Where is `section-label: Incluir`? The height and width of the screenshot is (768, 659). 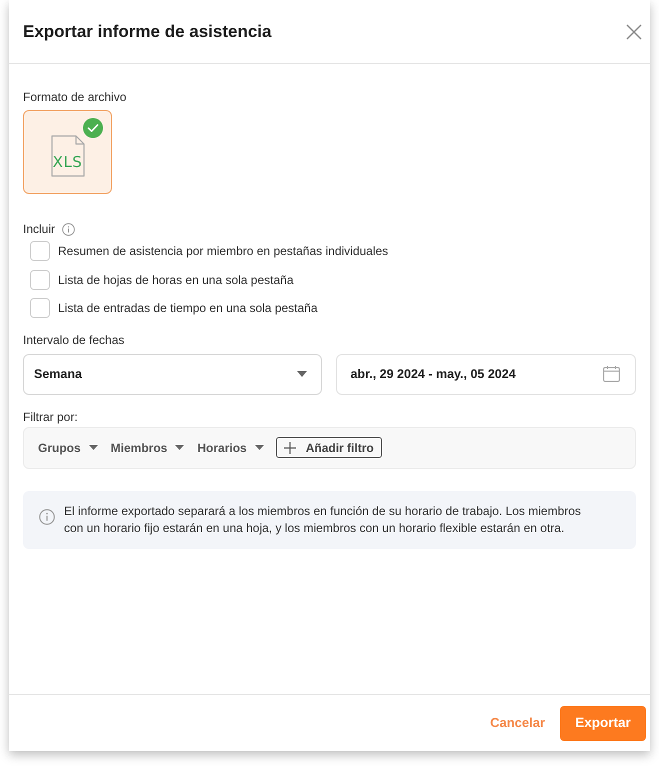
section-label: Incluir is located at coordinates (39, 229).